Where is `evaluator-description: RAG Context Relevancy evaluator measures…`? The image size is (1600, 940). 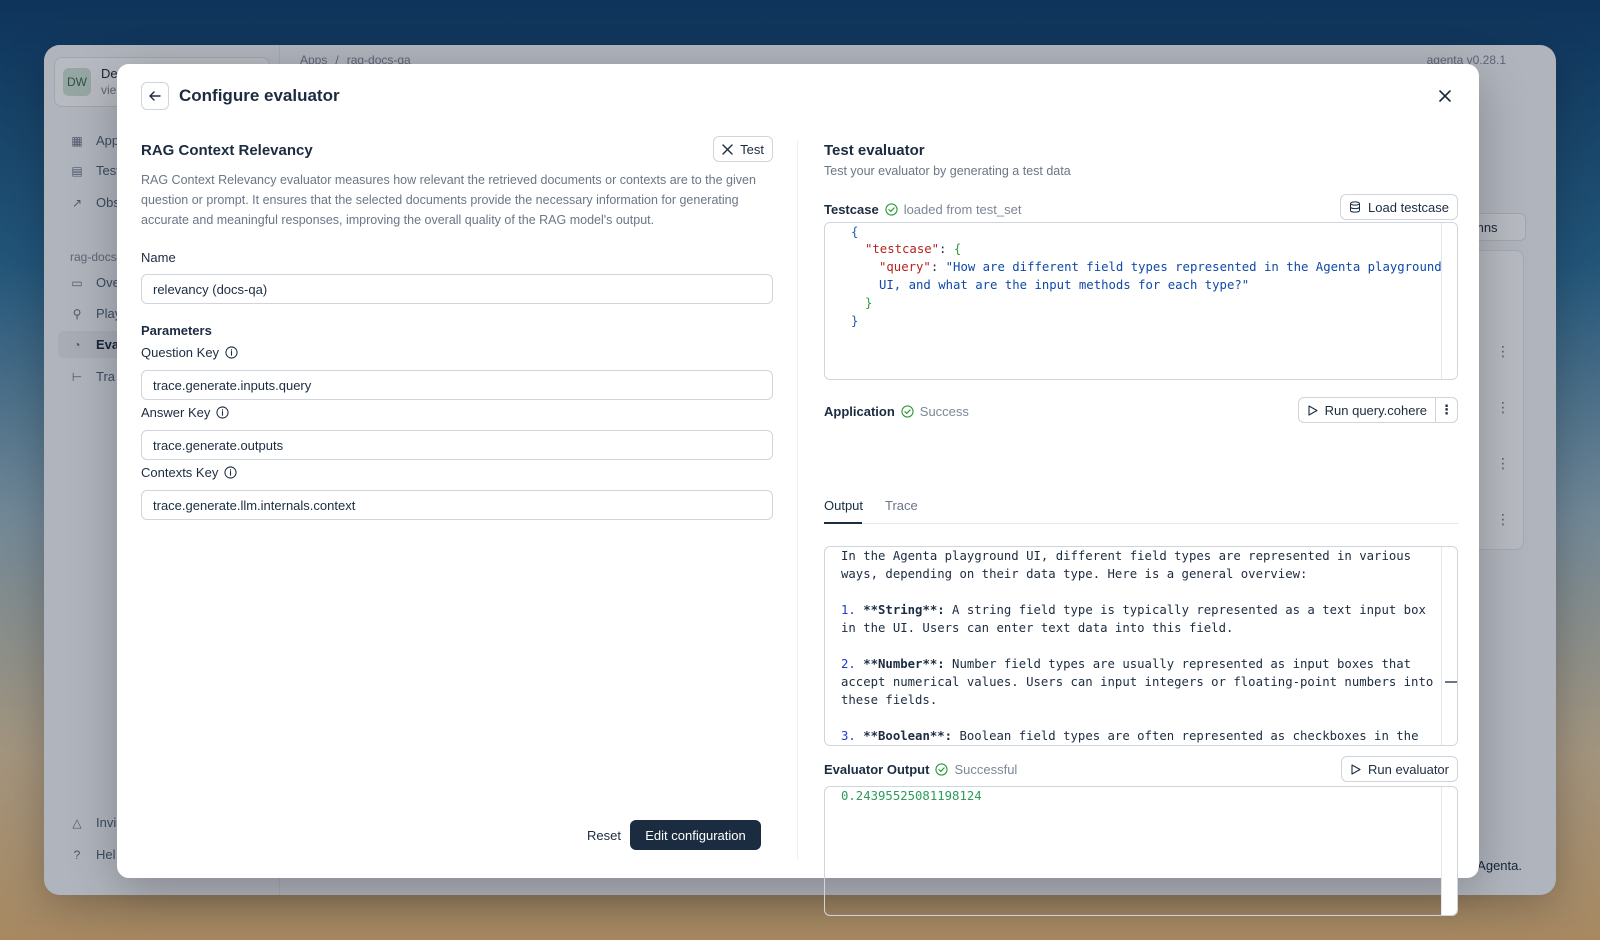
evaluator-description: RAG Context Relevancy evaluator measures… is located at coordinates (448, 200).